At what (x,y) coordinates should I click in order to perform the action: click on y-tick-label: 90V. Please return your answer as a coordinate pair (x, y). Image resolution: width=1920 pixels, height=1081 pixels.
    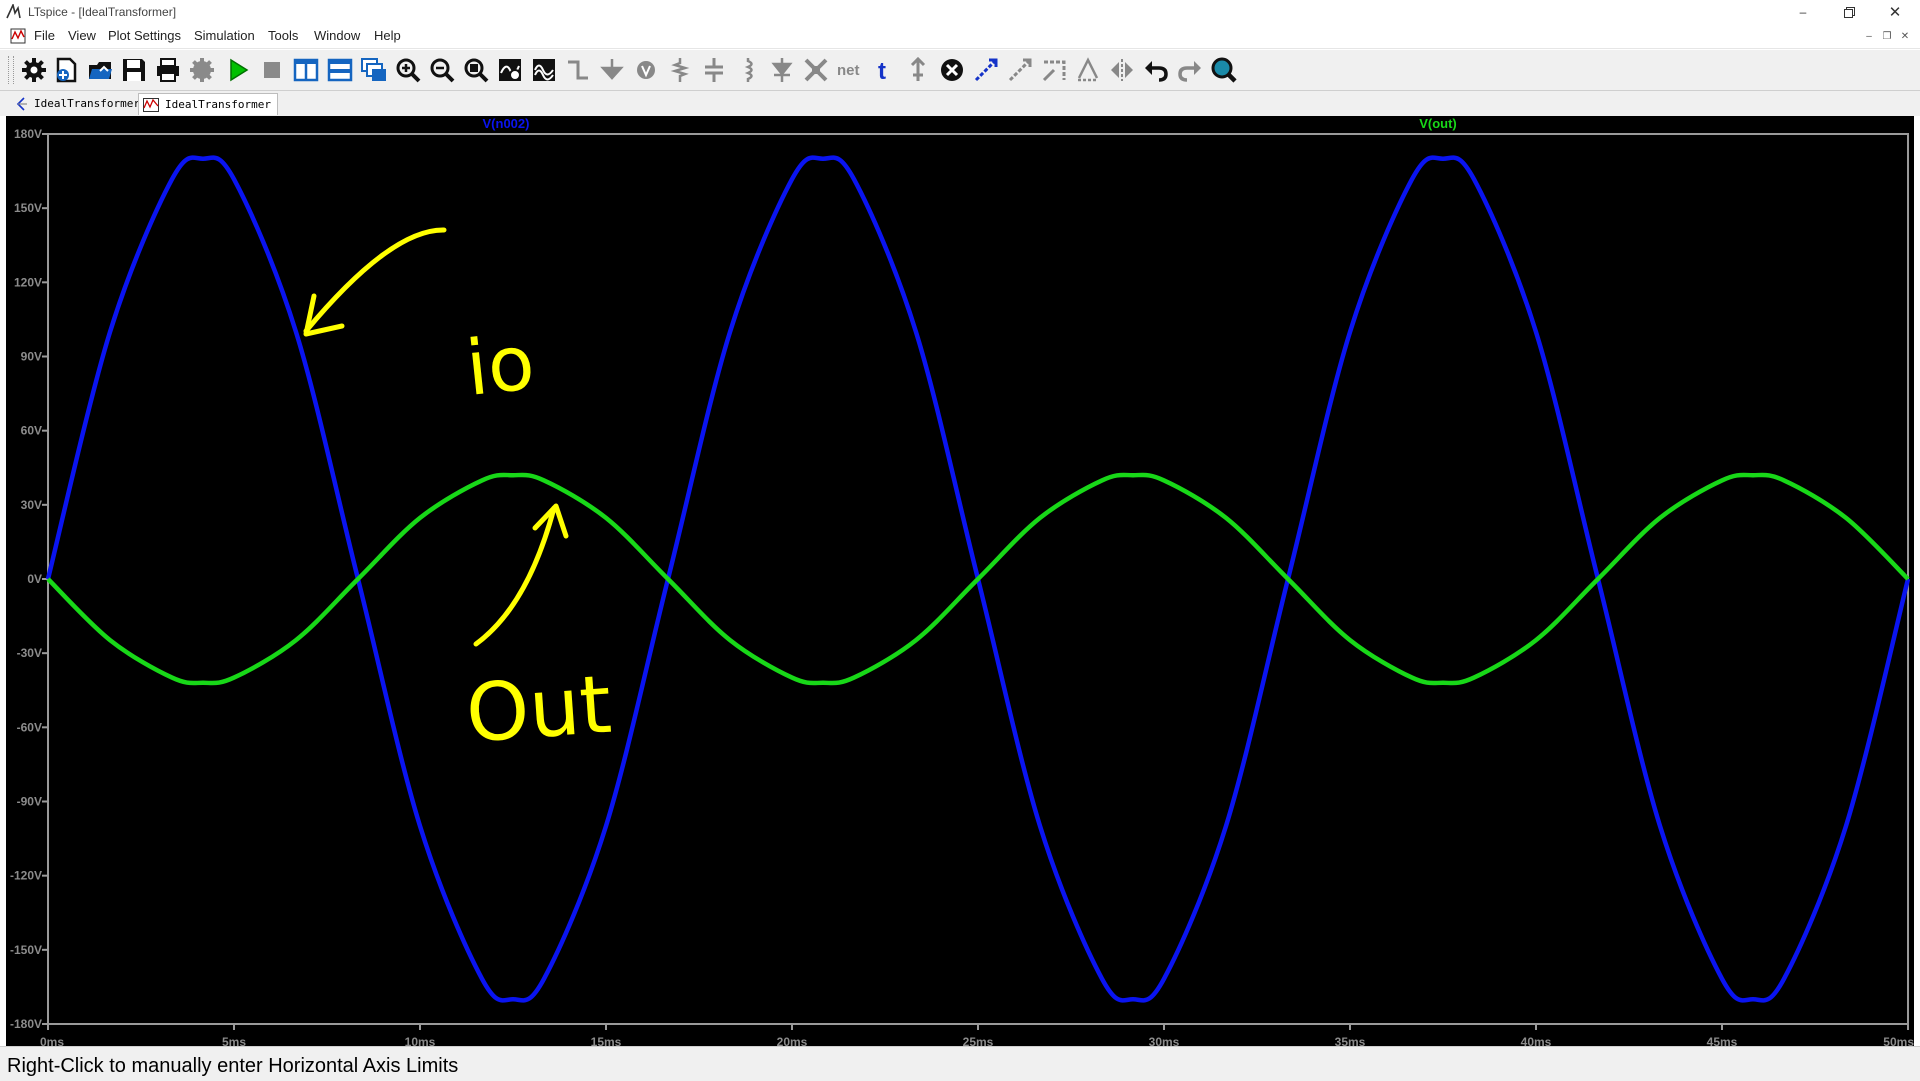
    Looking at the image, I should click on (31, 357).